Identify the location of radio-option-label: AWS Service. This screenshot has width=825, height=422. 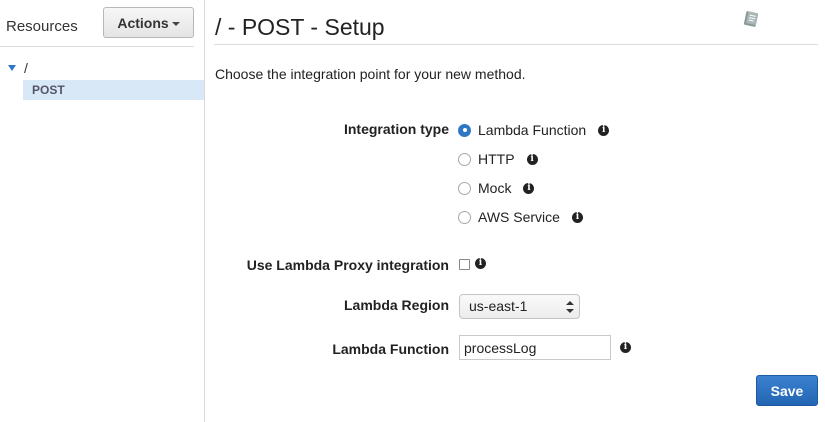
(519, 217).